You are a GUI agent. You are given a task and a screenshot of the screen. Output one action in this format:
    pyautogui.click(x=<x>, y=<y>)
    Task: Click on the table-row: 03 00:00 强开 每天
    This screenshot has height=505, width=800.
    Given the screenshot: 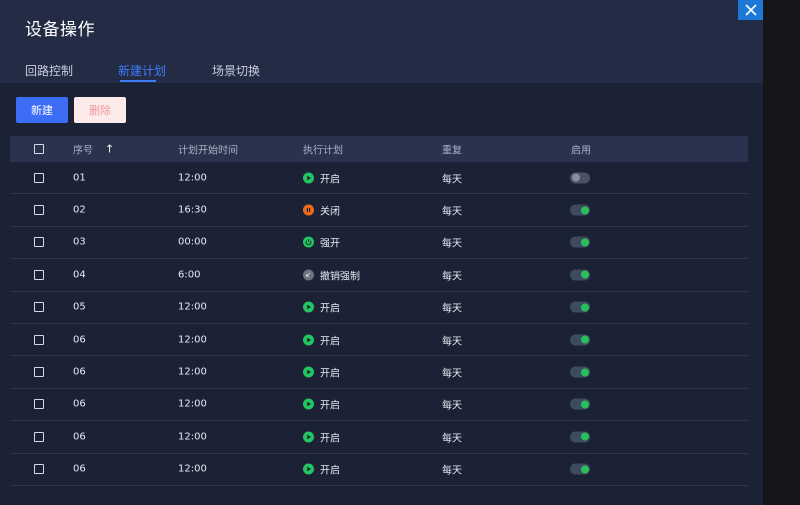 What is the action you would take?
    pyautogui.click(x=379, y=243)
    